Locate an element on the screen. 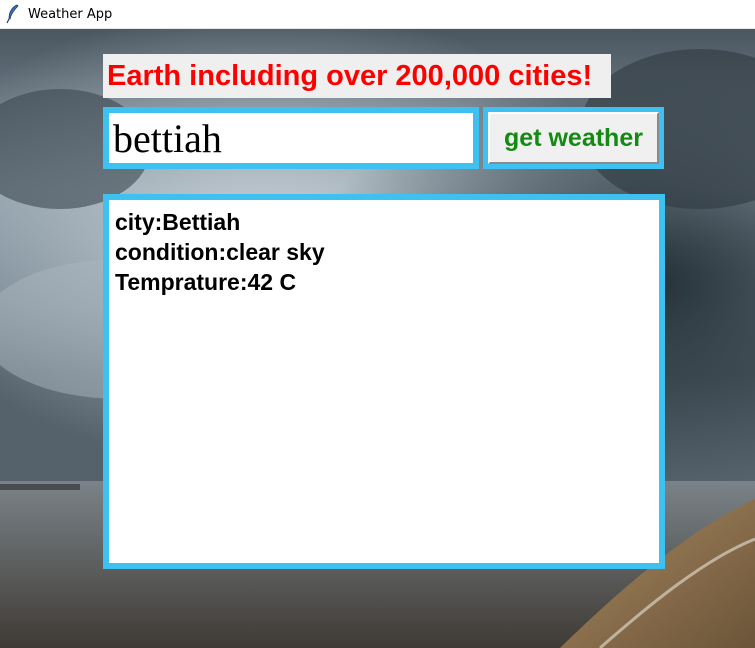 This screenshot has width=755, height=648. get-weather-button: get weather is located at coordinates (573, 138).